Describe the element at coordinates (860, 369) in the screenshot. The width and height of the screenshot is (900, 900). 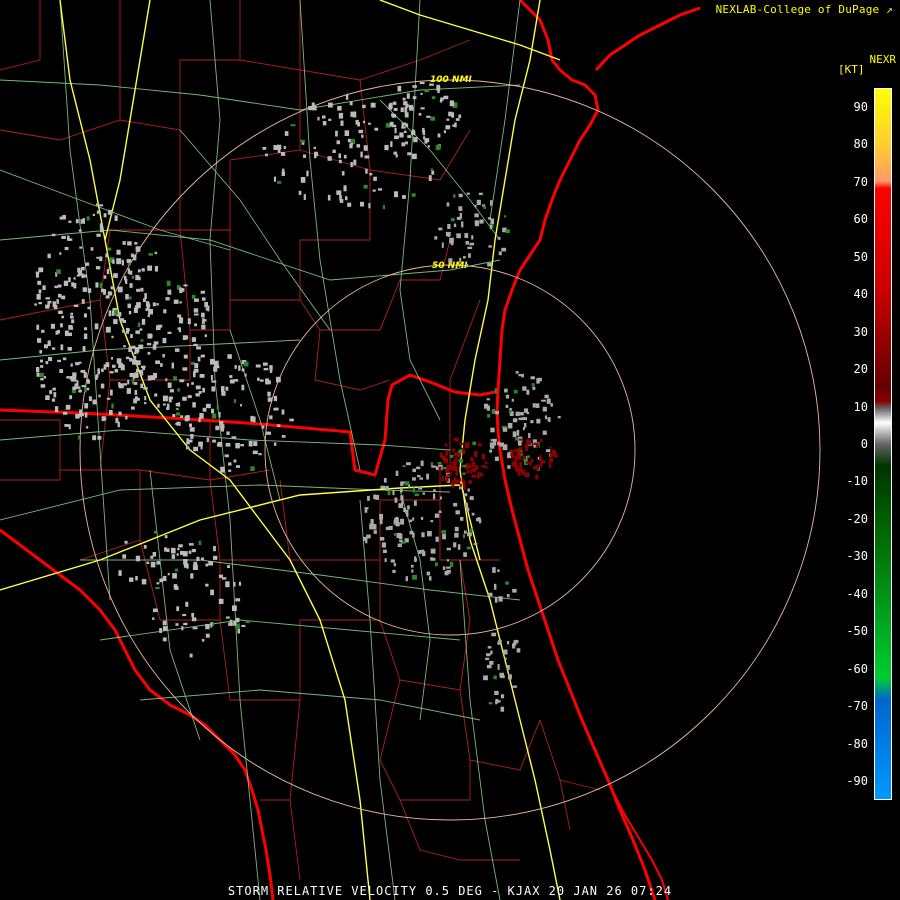
I see `legend-tick-label: 20` at that location.